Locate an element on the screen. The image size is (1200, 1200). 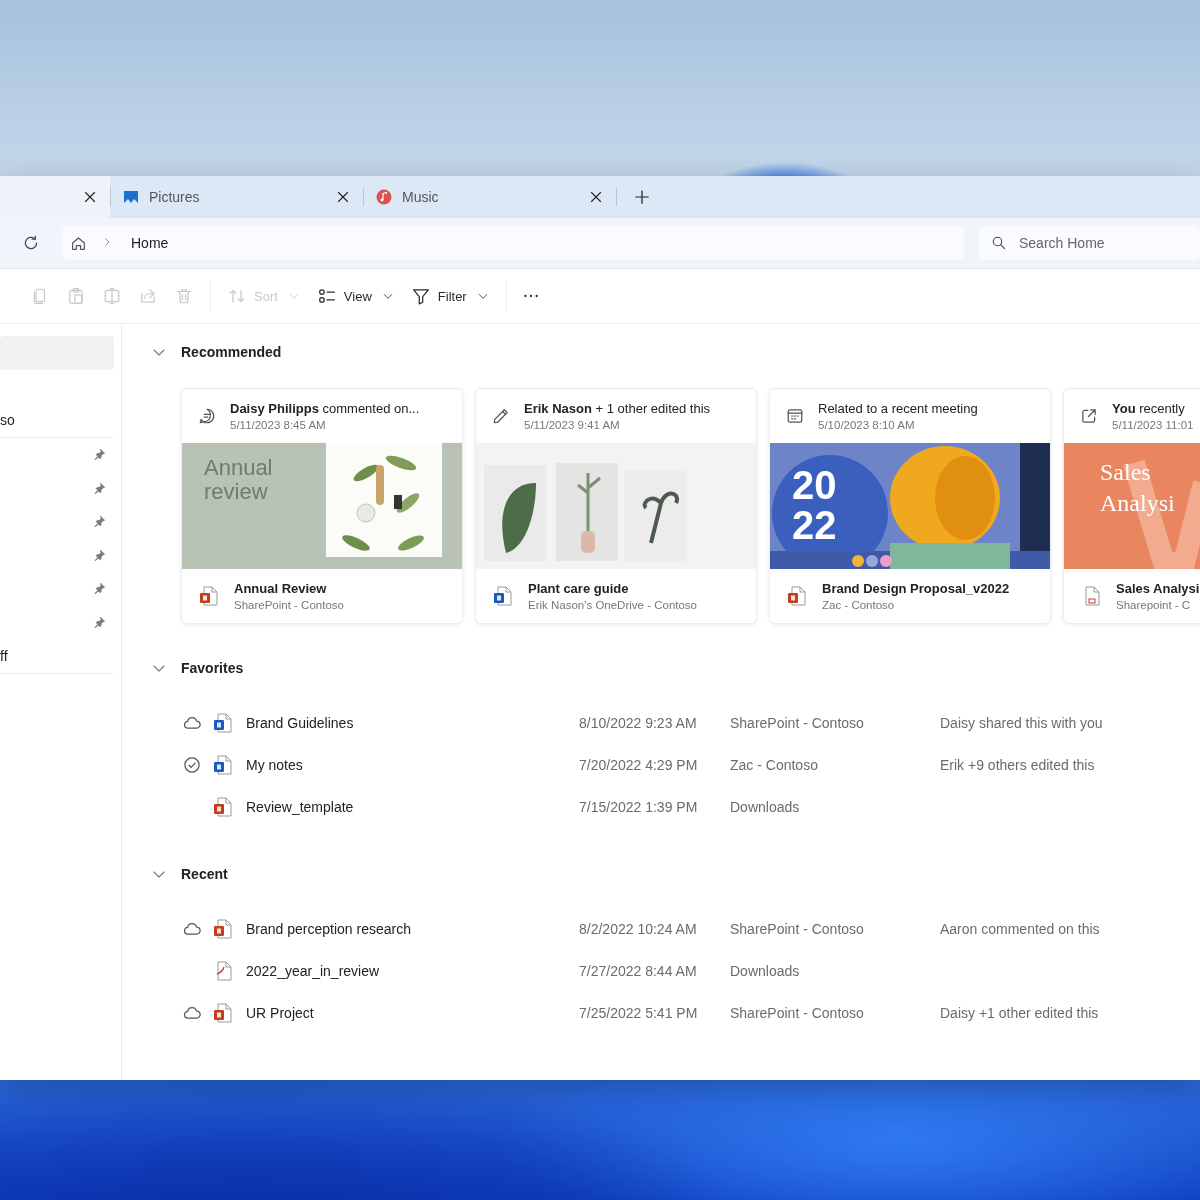
file-name: Annual Review is located at coordinates (281, 588).